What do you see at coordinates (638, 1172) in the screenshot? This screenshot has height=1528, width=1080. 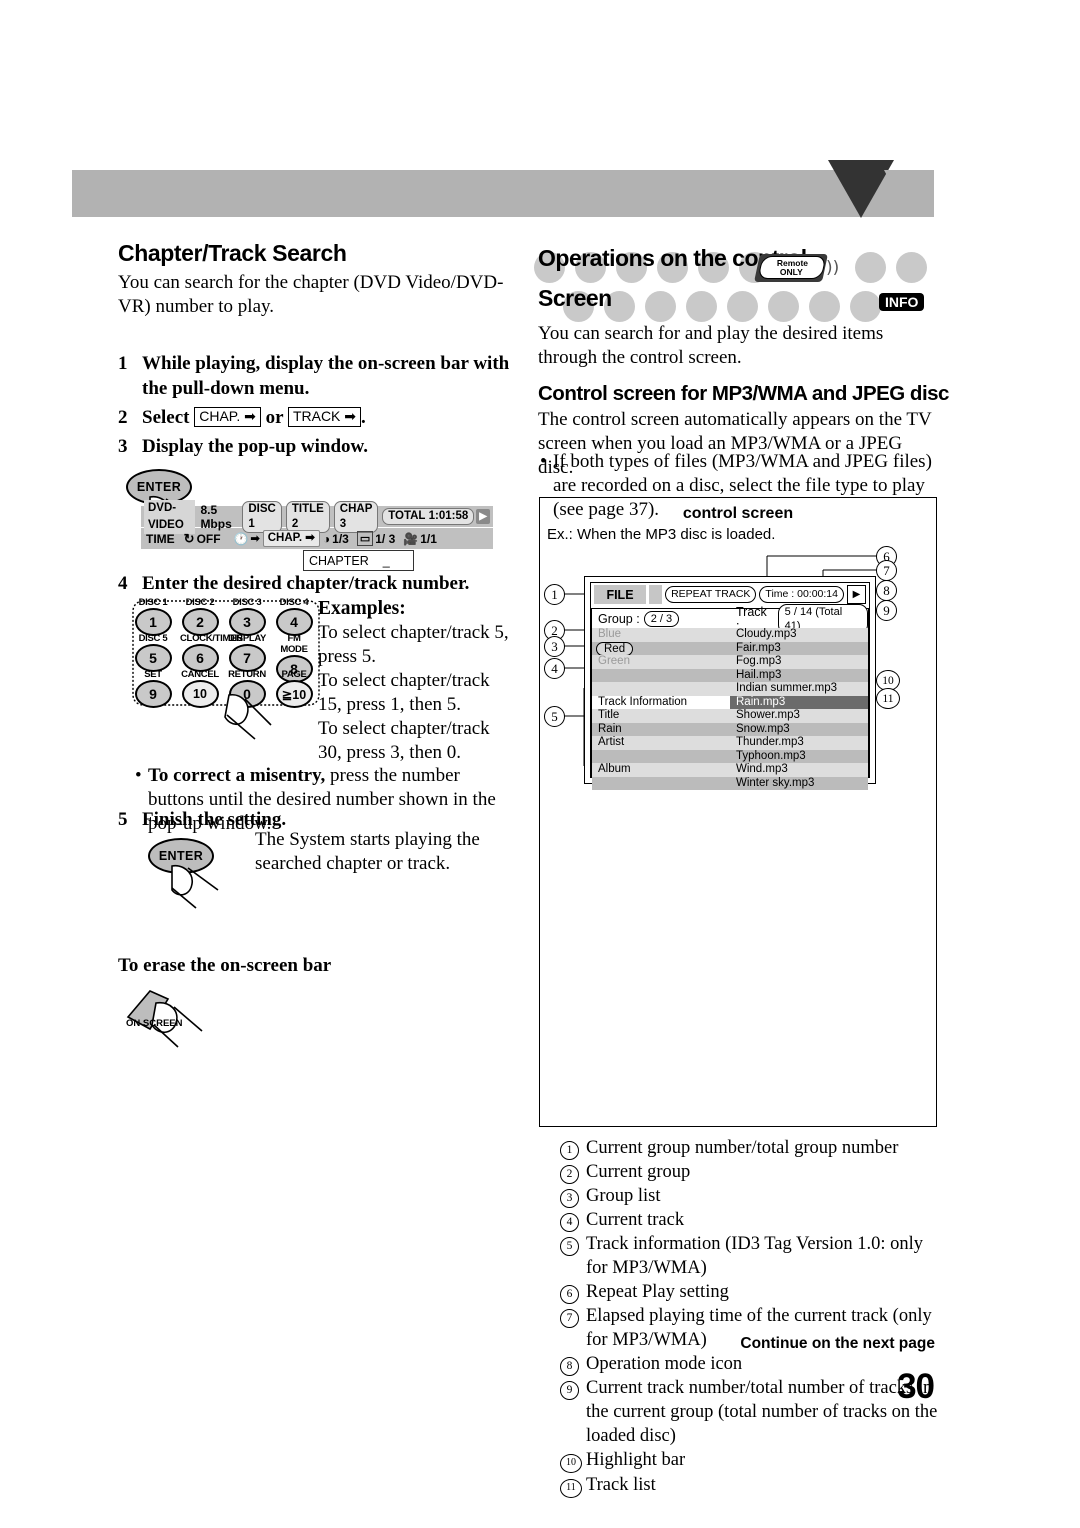 I see `legend-text-2: Current group` at bounding box center [638, 1172].